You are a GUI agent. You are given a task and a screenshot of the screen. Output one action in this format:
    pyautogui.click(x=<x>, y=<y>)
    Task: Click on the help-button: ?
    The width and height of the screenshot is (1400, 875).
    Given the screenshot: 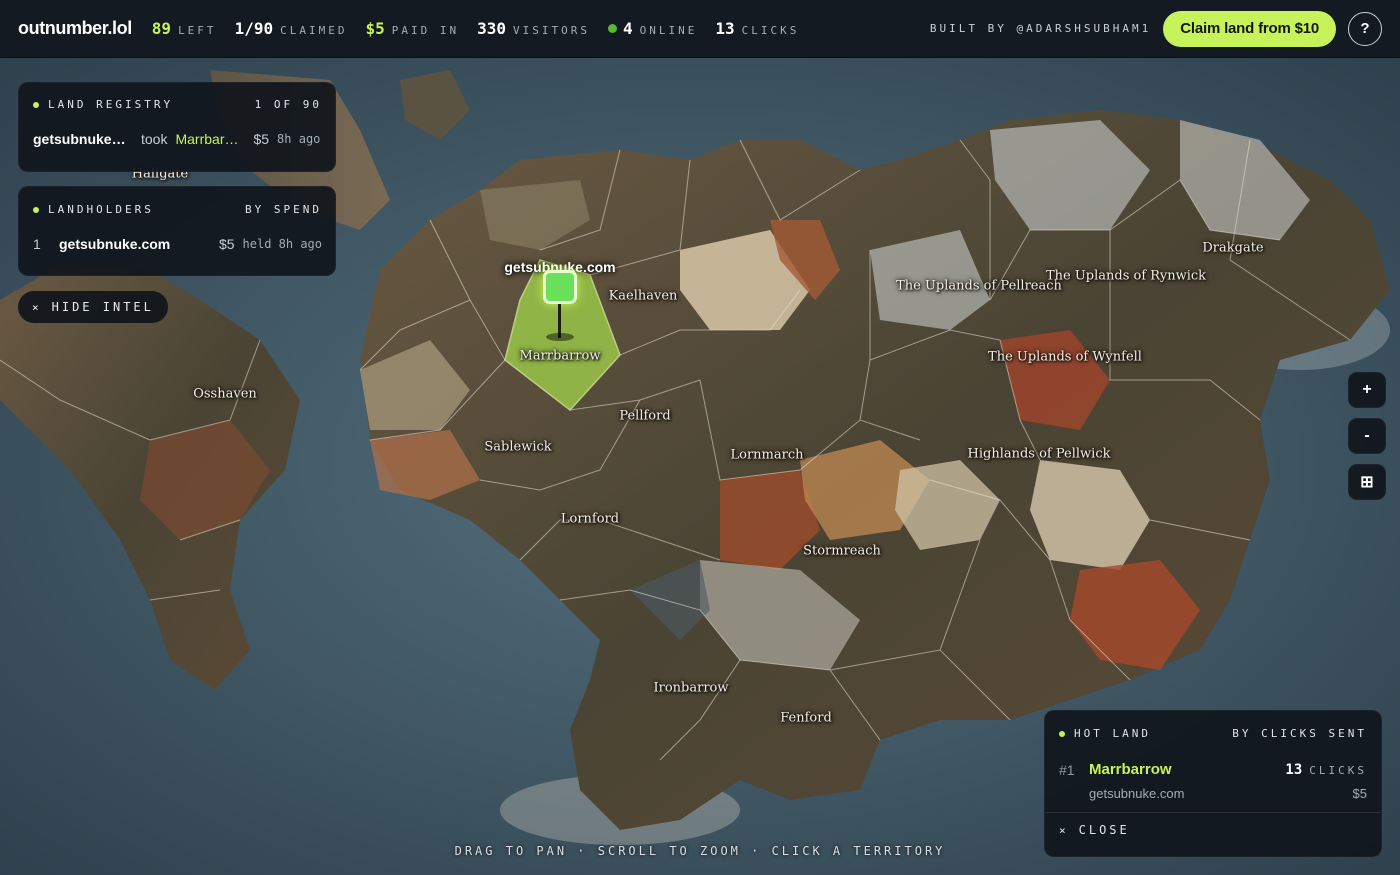 What is the action you would take?
    pyautogui.click(x=1365, y=28)
    